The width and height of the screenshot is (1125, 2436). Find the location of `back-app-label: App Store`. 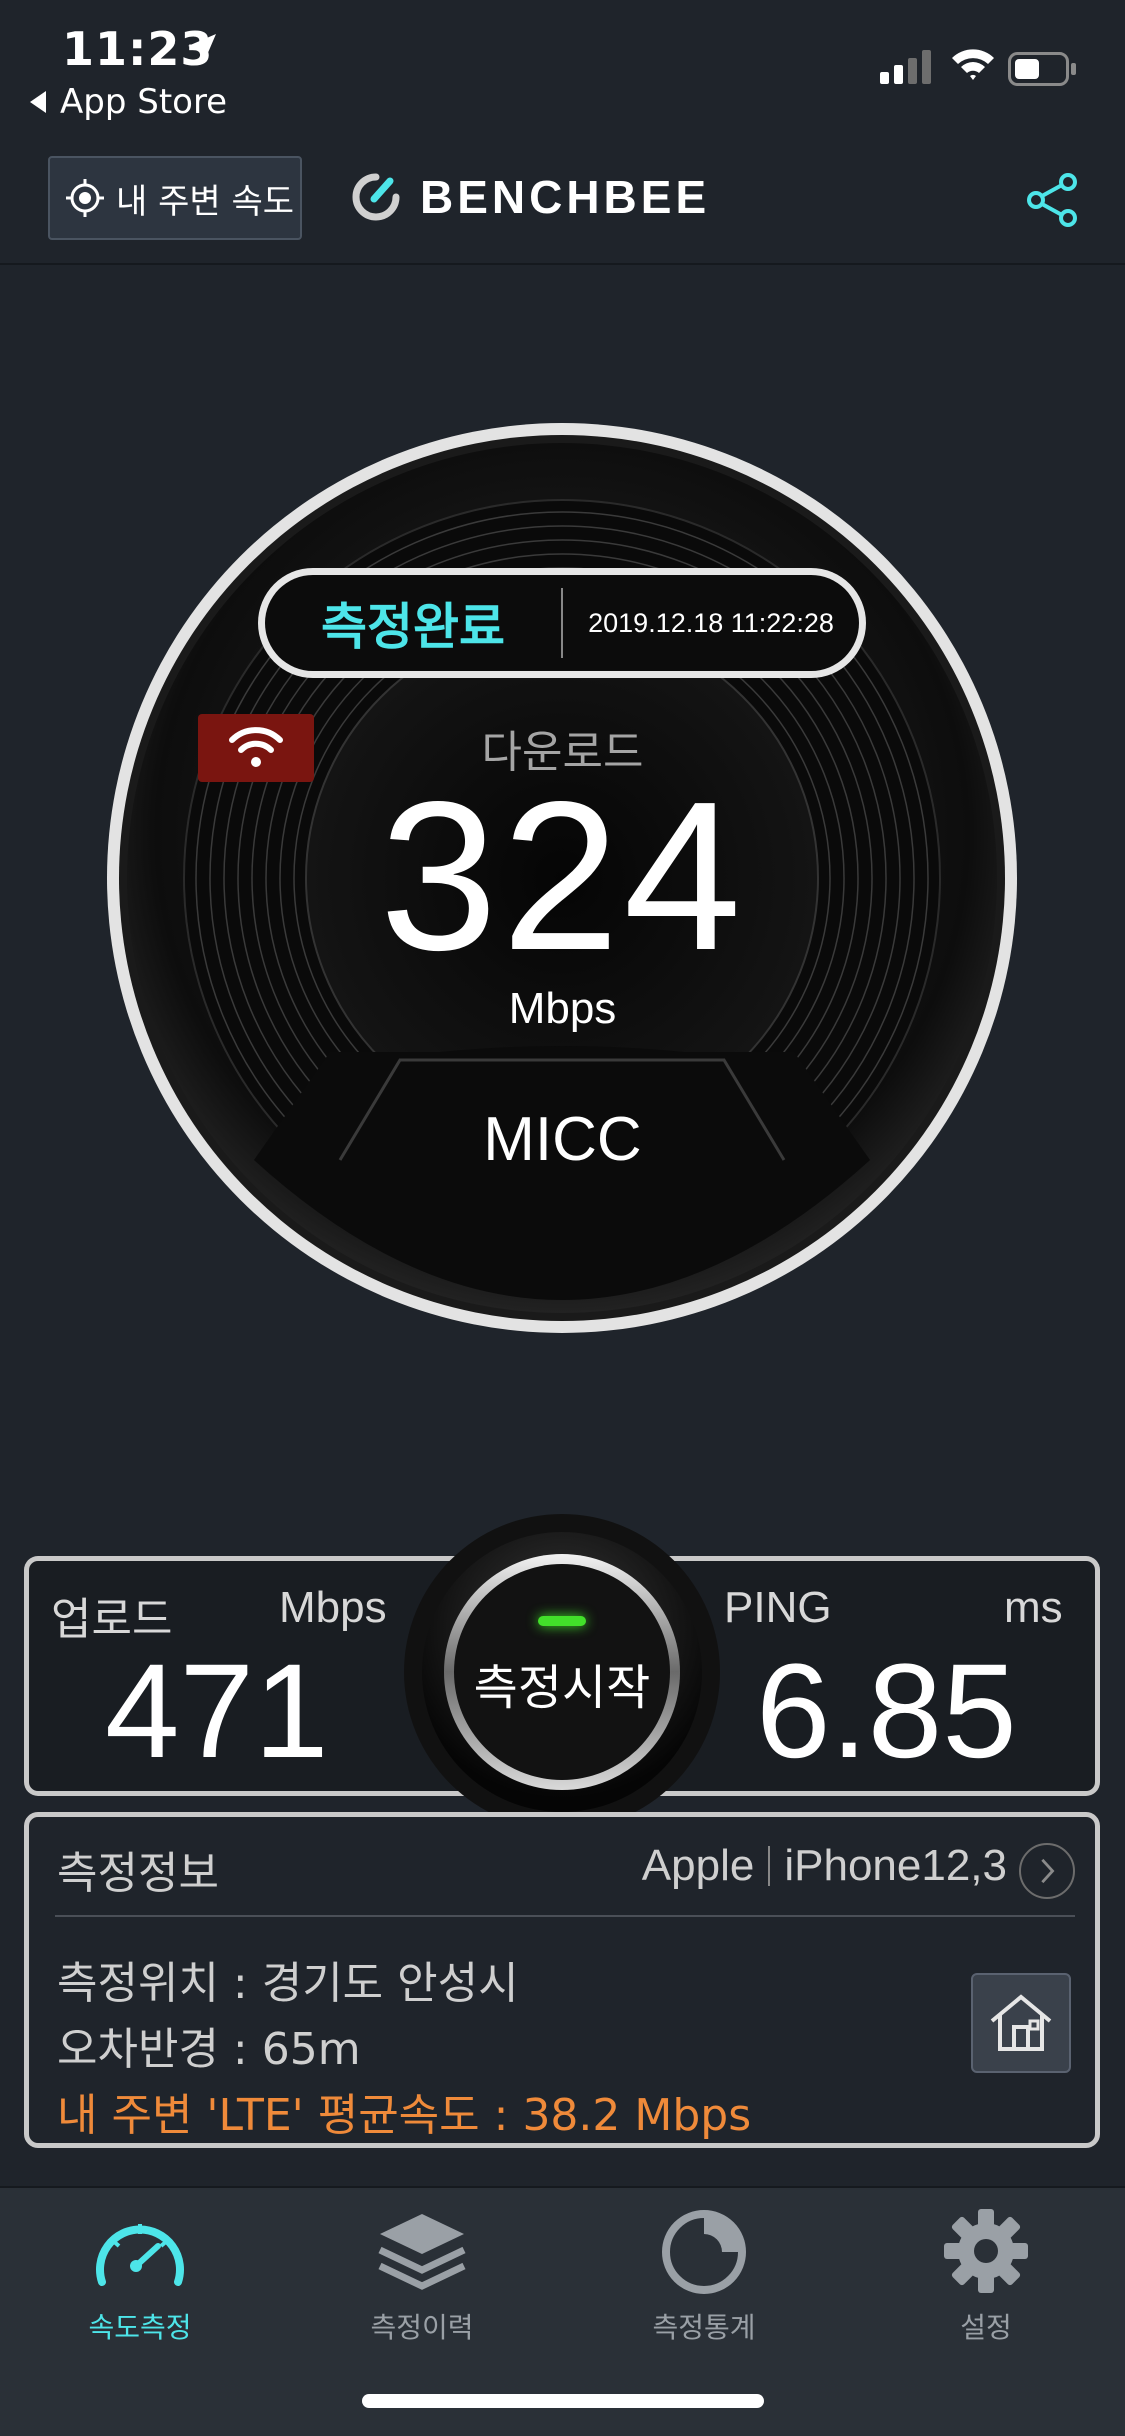

back-app-label: App Store is located at coordinates (144, 102).